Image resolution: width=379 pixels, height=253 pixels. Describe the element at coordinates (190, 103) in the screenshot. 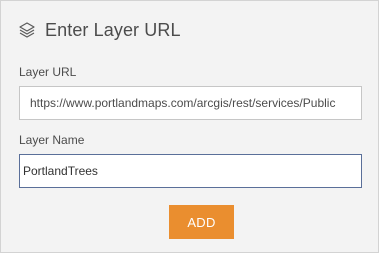

I see `layer-url-input` at that location.